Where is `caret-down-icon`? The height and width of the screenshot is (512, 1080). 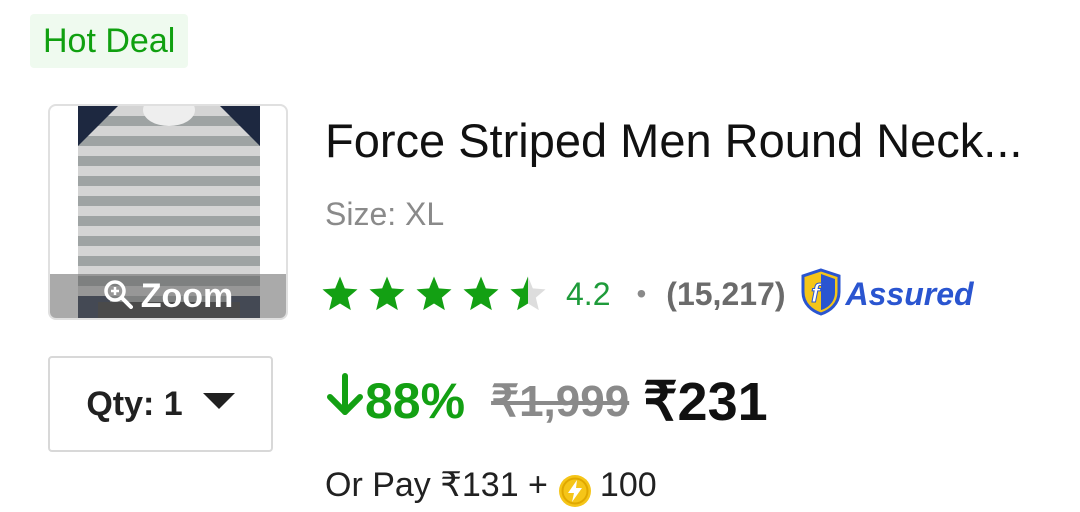 caret-down-icon is located at coordinates (218, 404).